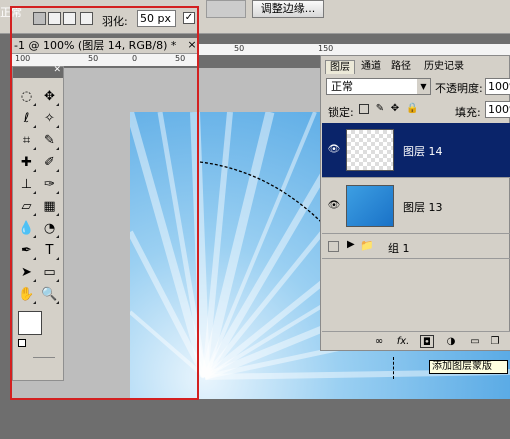  Describe the element at coordinates (26, 96) in the screenshot. I see `marquee-icon: ◌` at that location.